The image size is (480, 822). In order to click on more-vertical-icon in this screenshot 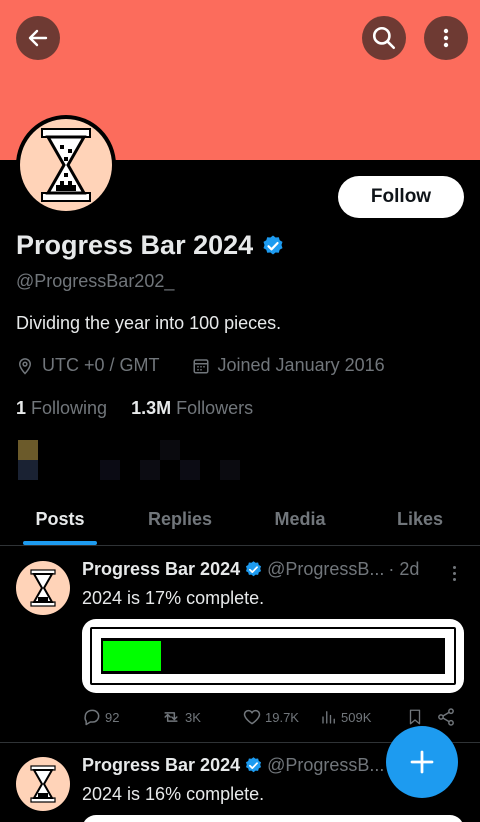, I will do `click(446, 38)`.